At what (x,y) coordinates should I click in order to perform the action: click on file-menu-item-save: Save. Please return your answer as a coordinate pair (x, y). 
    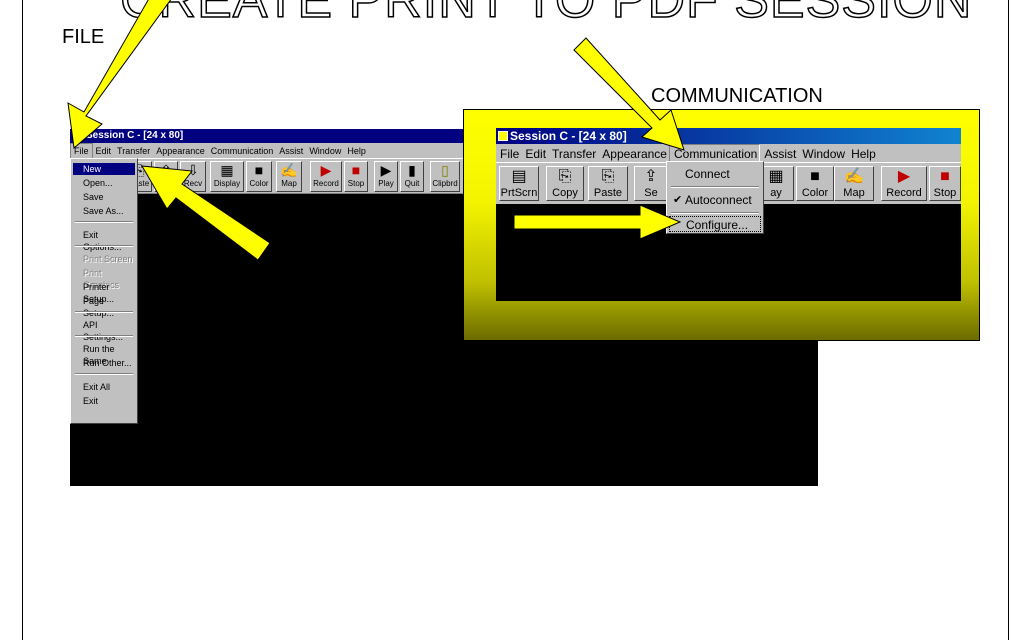
    Looking at the image, I should click on (104, 197).